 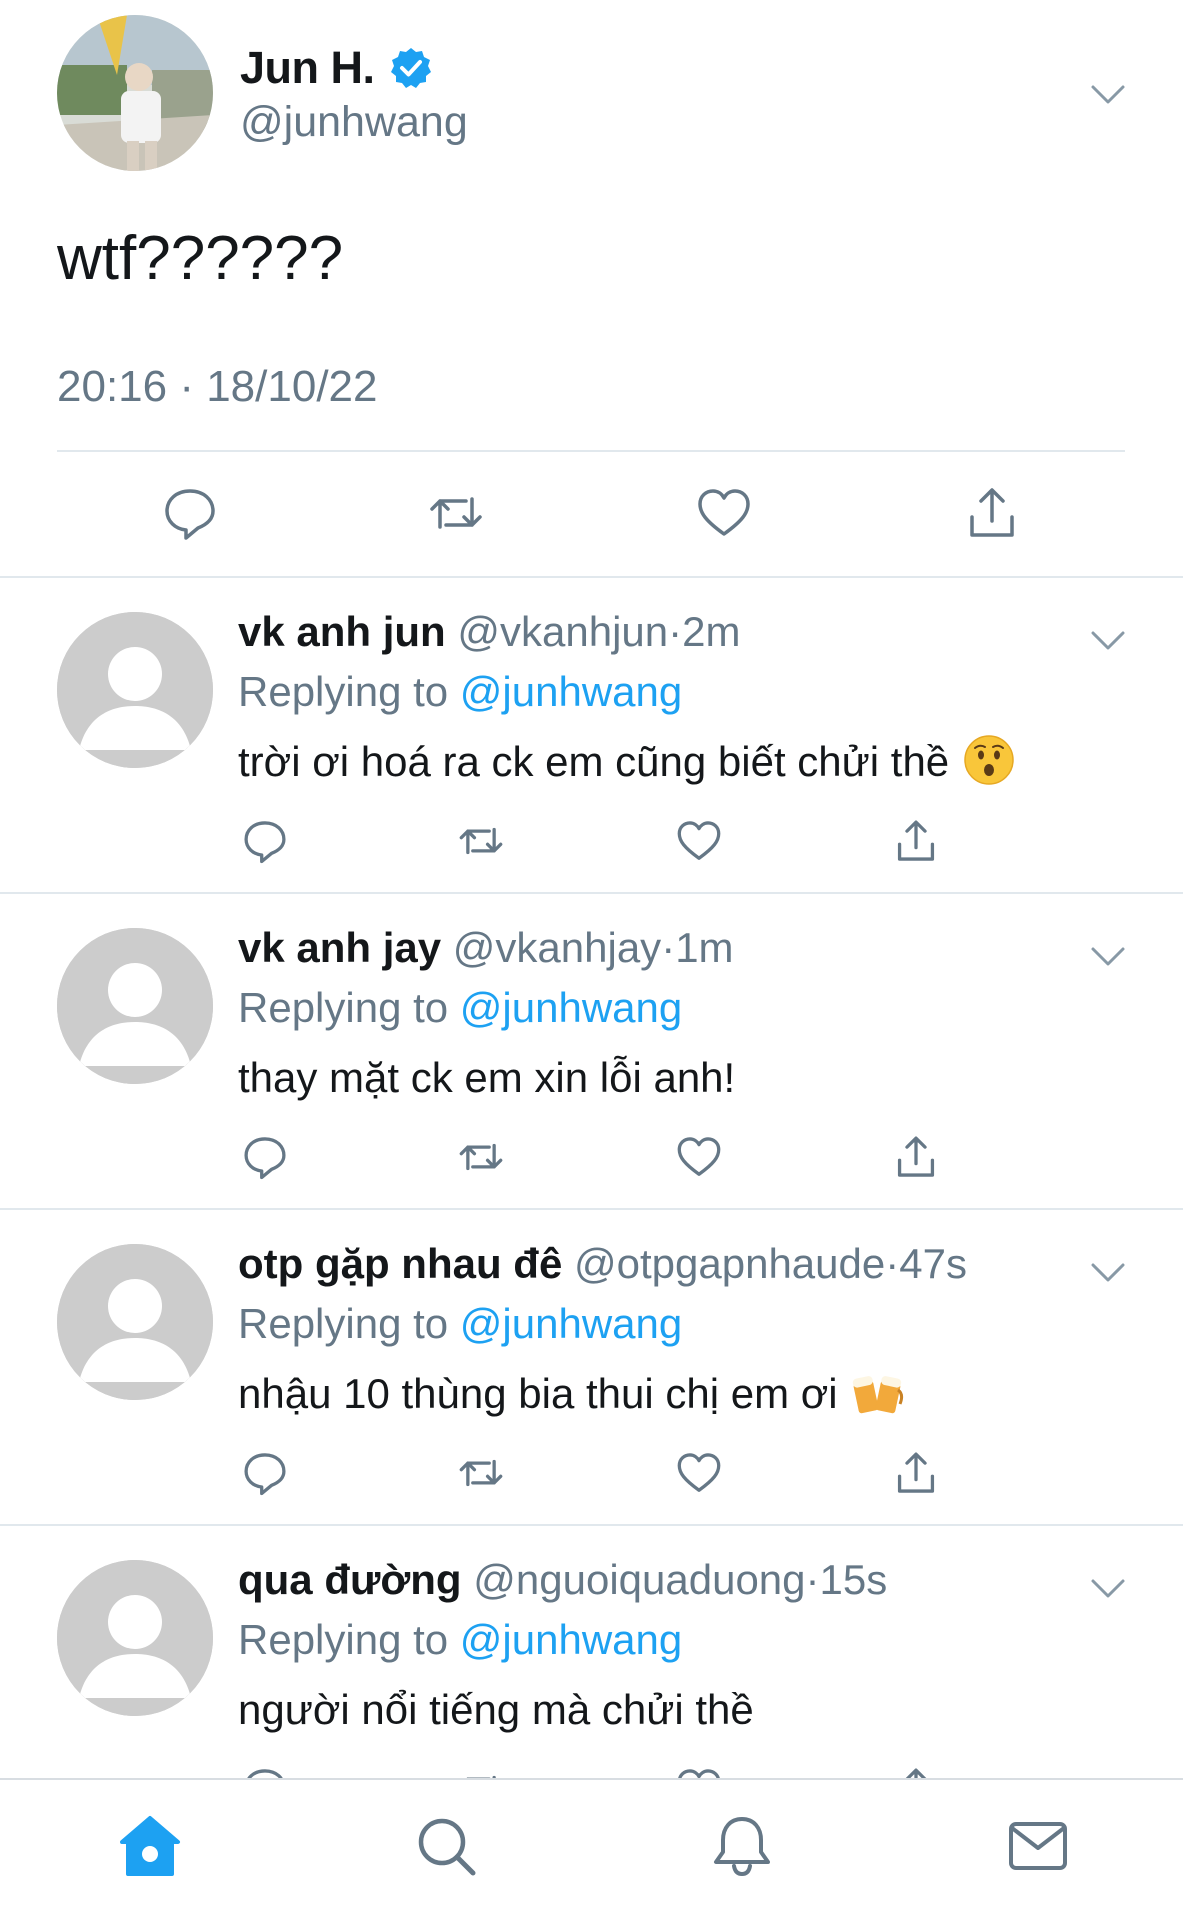 I want to click on reply-author-handle: @nguoiquaduong, so click(x=639, y=1579).